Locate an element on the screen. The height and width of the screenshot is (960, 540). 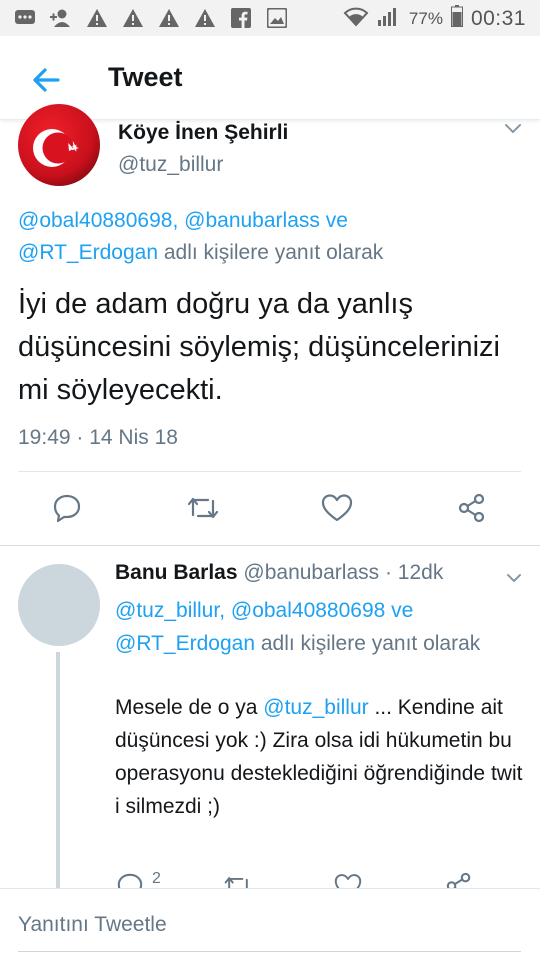
heart-icon is located at coordinates (337, 508).